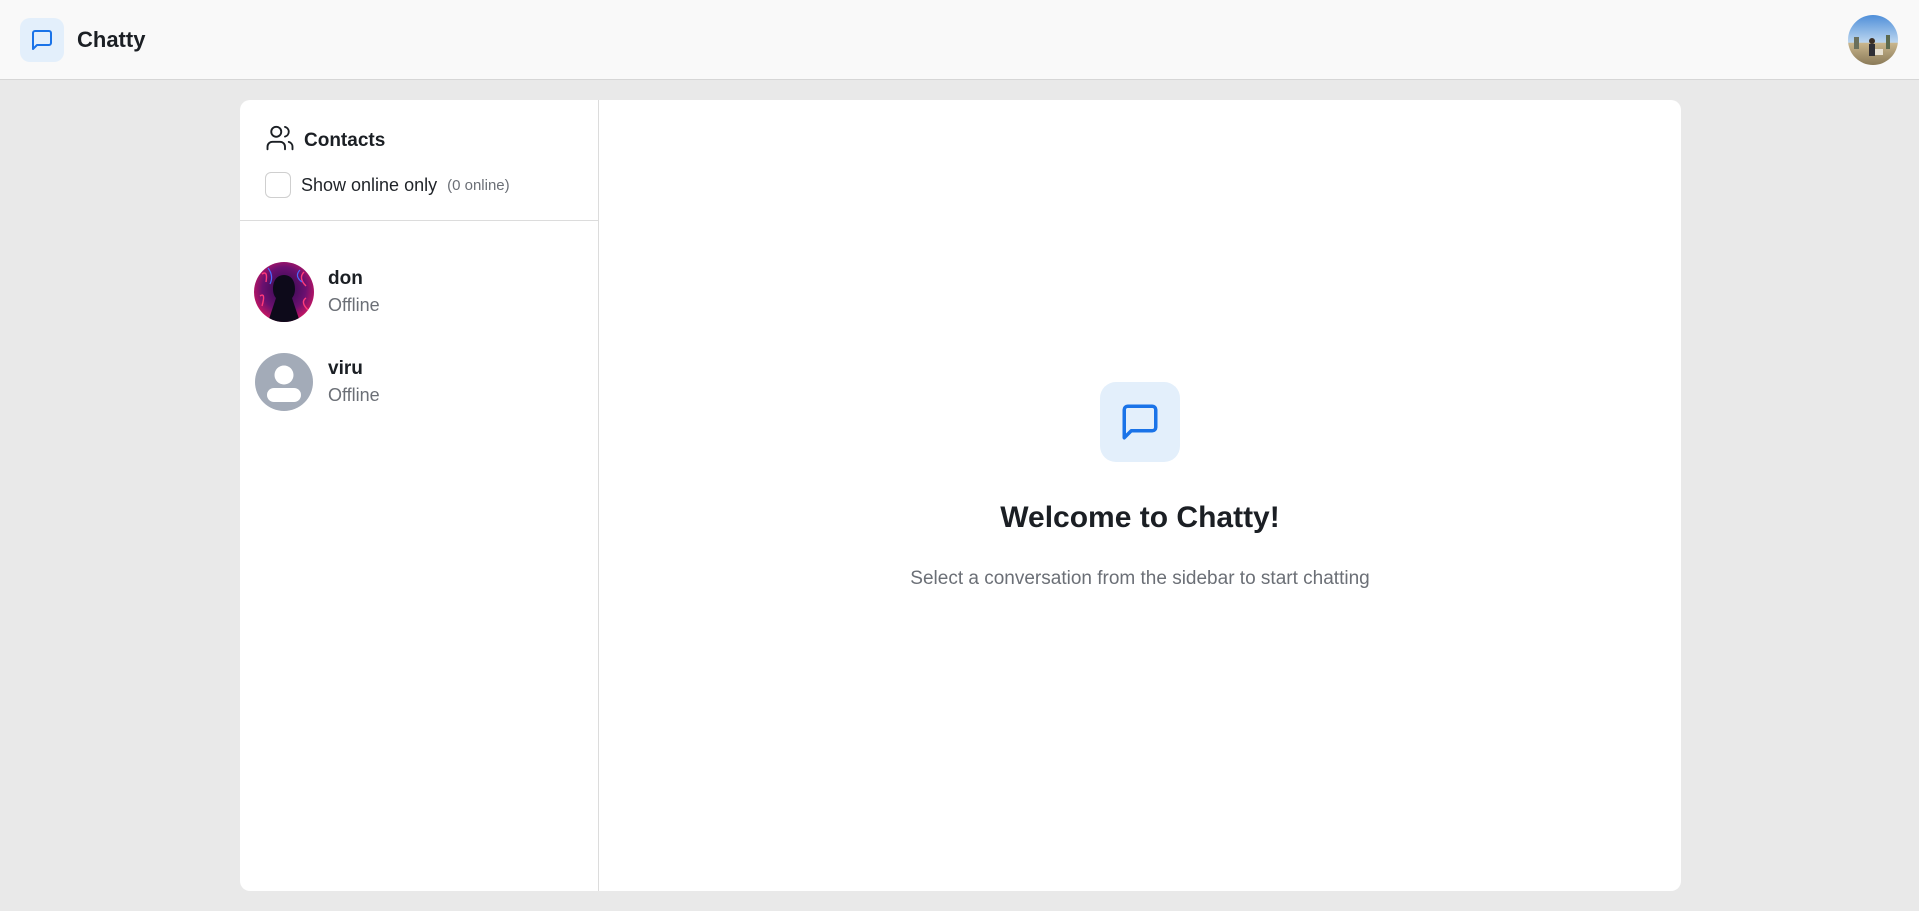 Image resolution: width=1919 pixels, height=911 pixels. I want to click on contact-info: viru Offline, so click(354, 382).